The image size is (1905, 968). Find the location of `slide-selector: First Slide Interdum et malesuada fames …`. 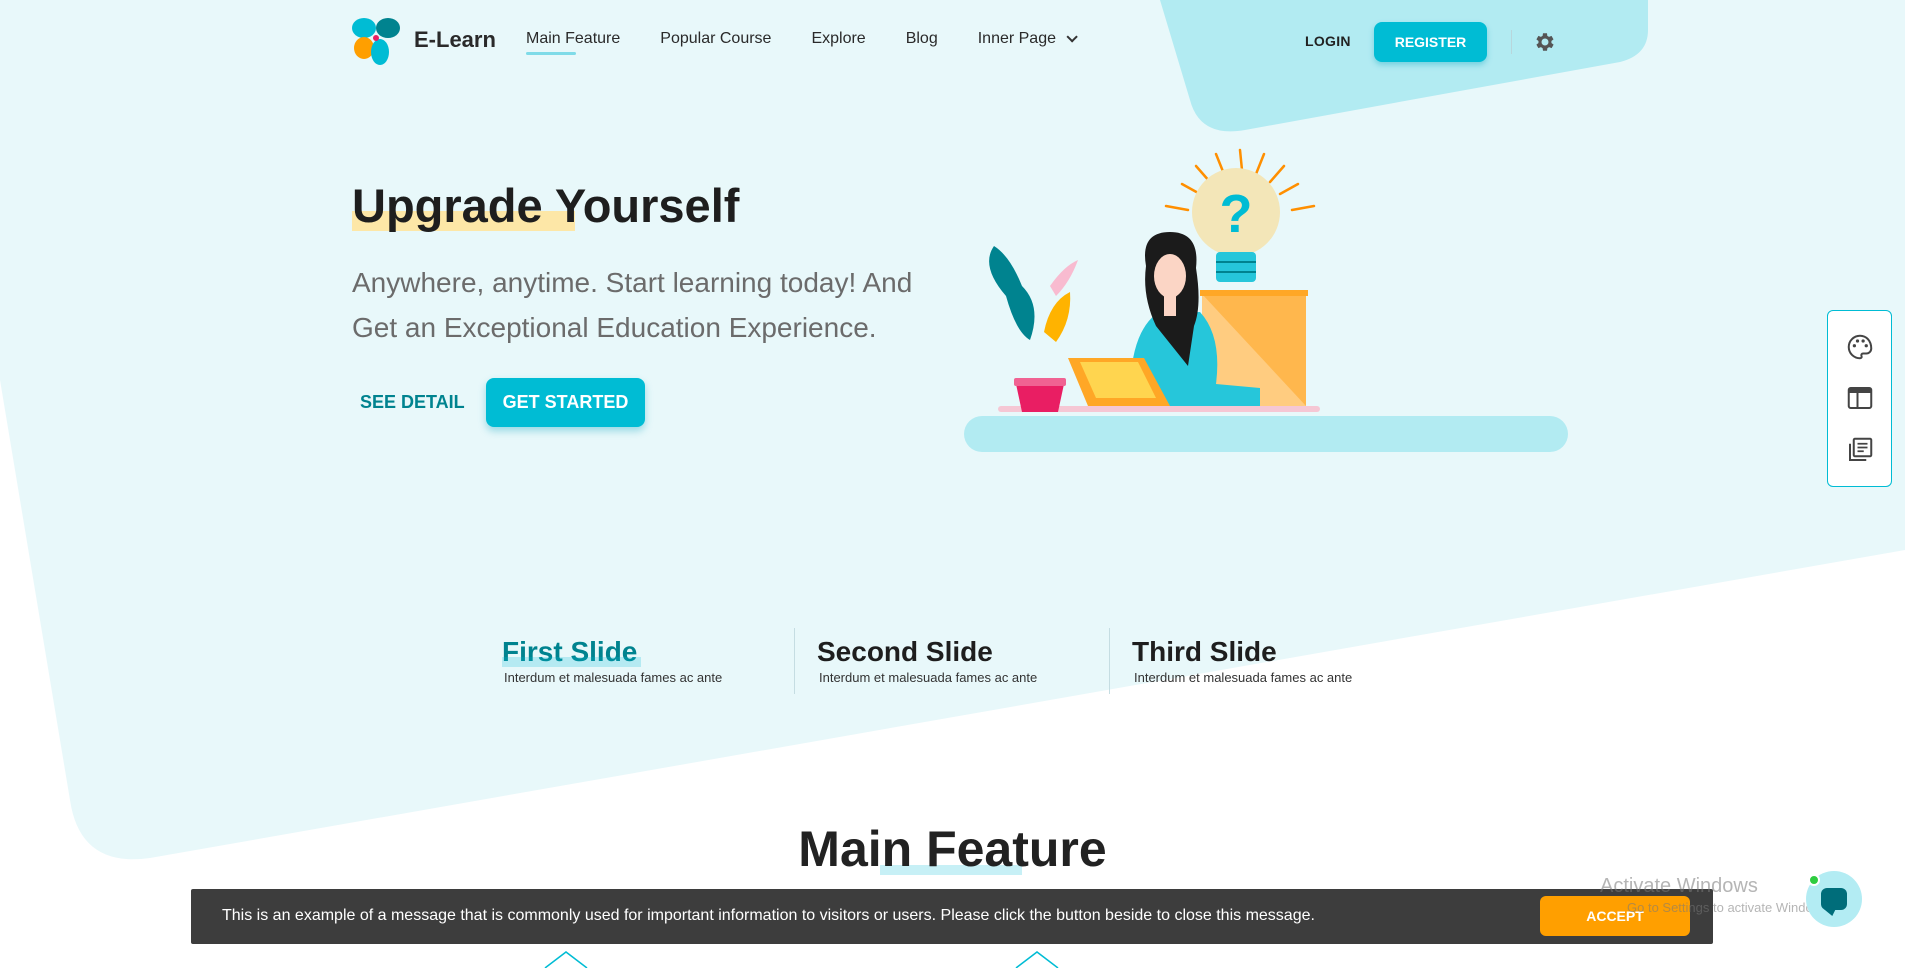

slide-selector: First Slide Interdum et malesuada fames … is located at coordinates (952, 661).